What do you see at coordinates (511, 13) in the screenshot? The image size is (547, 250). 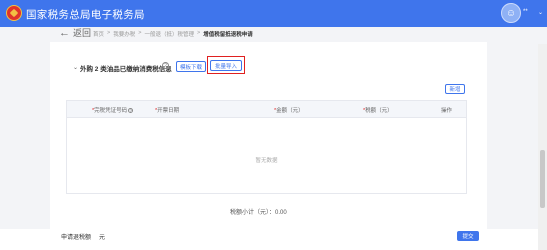 I see `user-avatar-icon: ☺` at bounding box center [511, 13].